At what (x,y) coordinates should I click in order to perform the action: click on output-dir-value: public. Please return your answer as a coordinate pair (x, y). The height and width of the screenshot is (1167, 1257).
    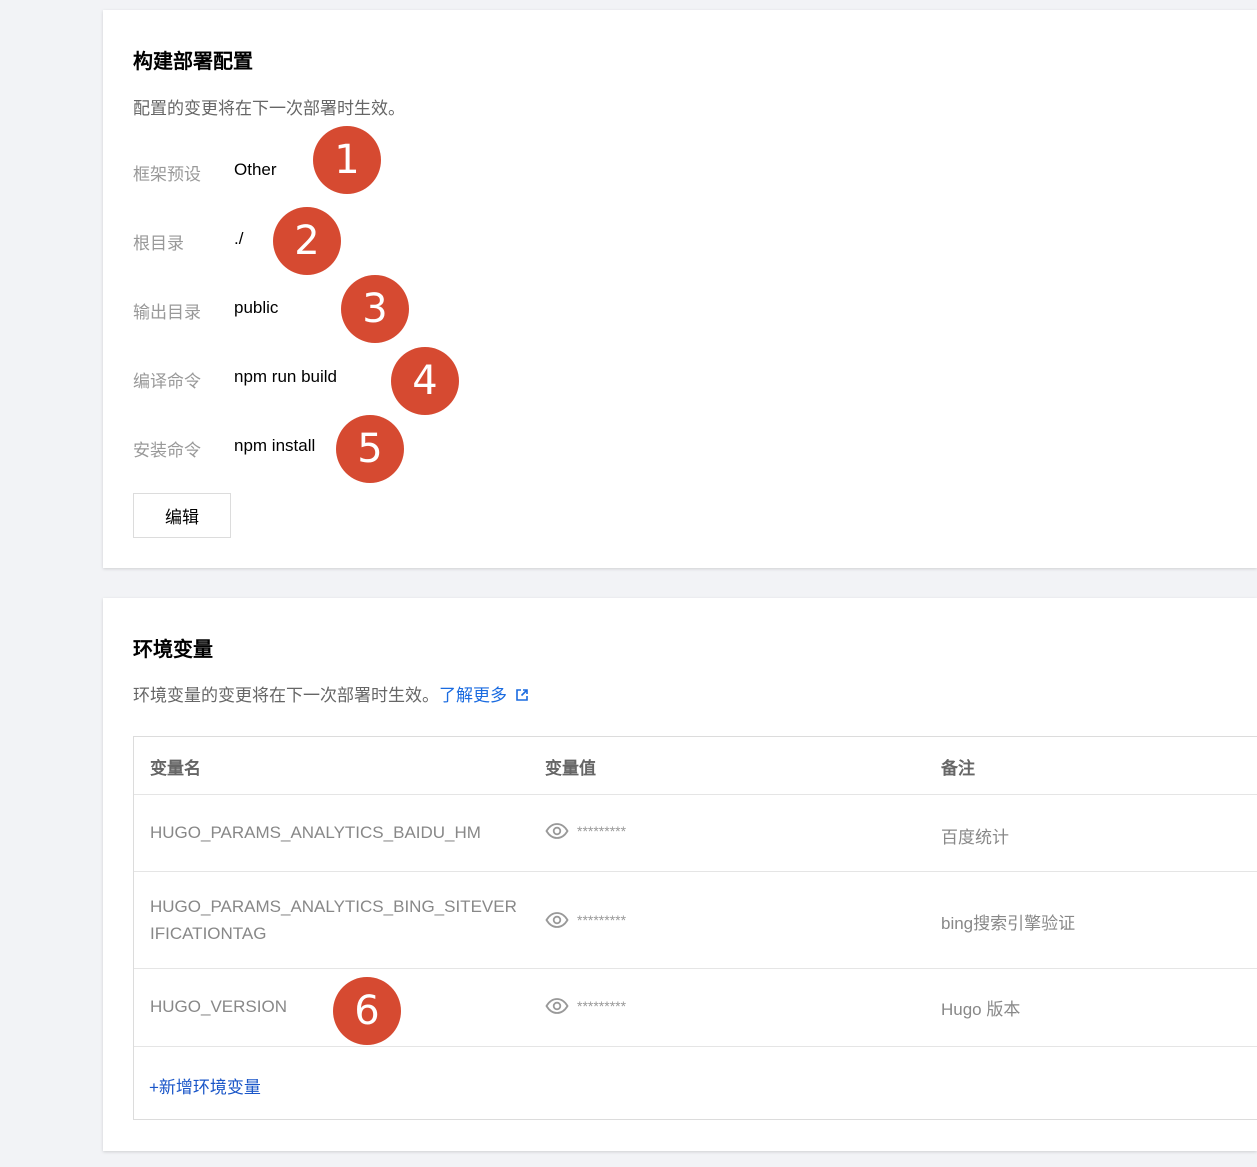
    Looking at the image, I should click on (256, 307).